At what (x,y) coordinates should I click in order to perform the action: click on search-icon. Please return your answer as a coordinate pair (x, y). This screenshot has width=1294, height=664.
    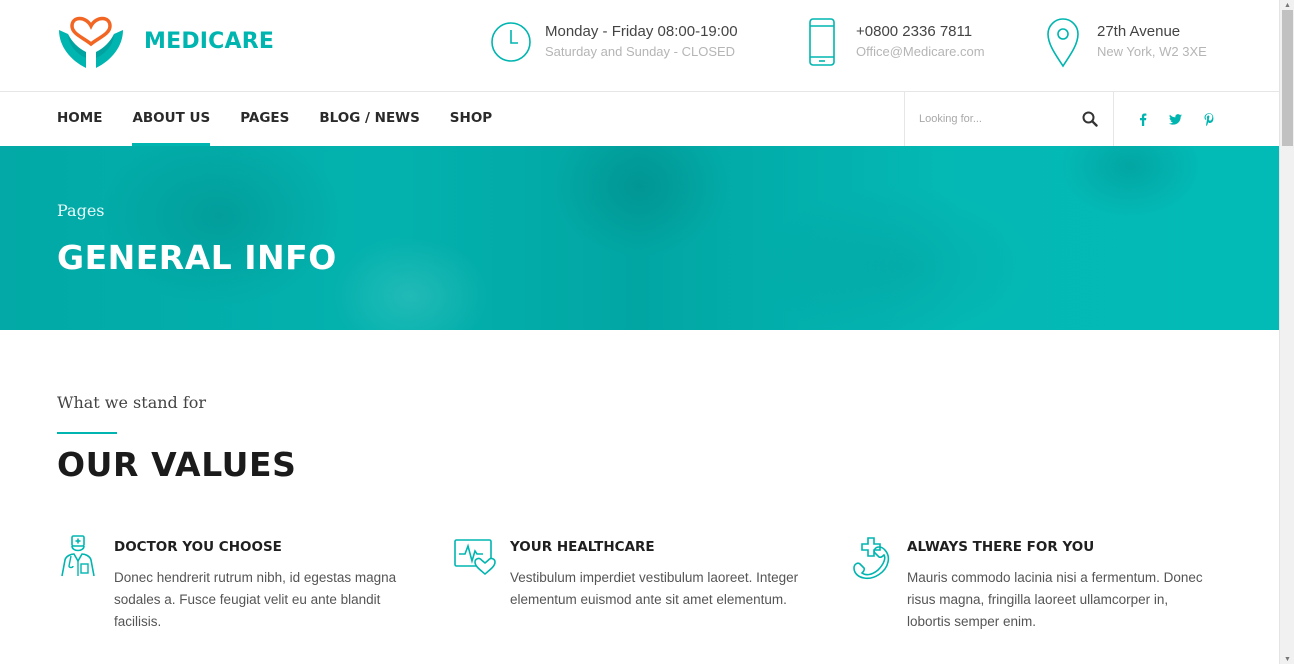
    Looking at the image, I should click on (1090, 119).